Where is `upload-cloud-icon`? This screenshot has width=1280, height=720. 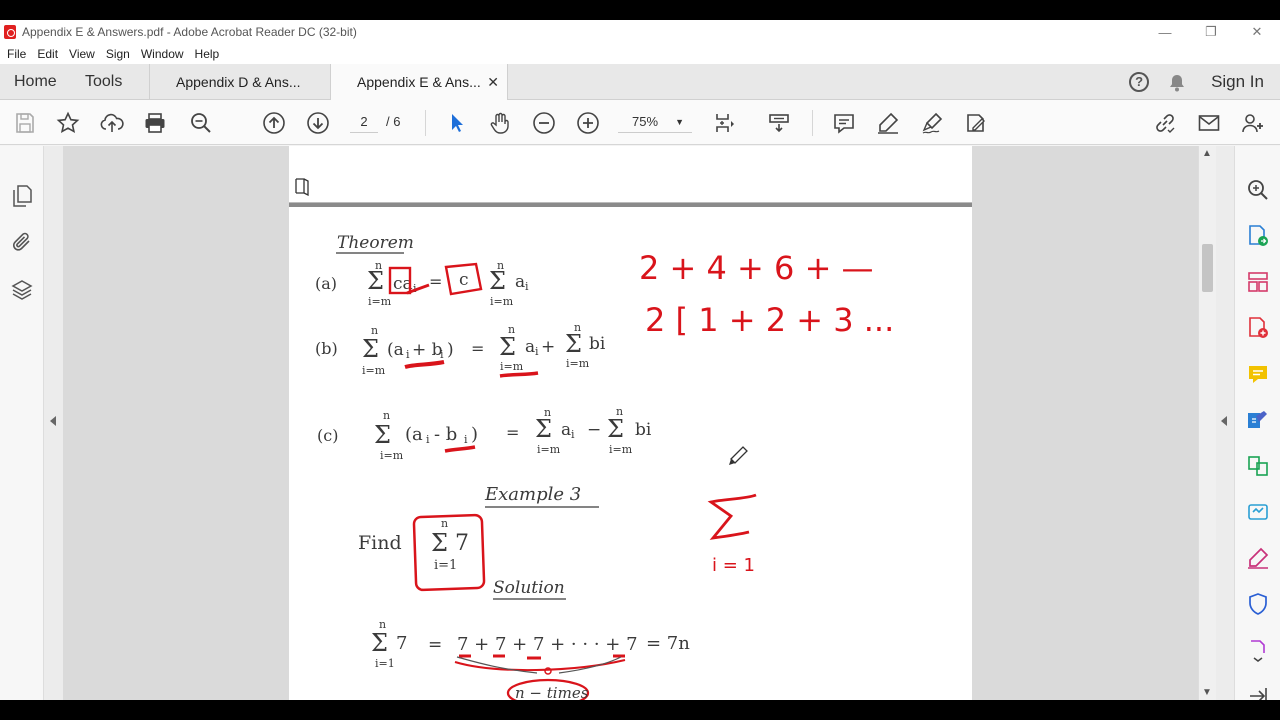
upload-cloud-icon is located at coordinates (112, 123).